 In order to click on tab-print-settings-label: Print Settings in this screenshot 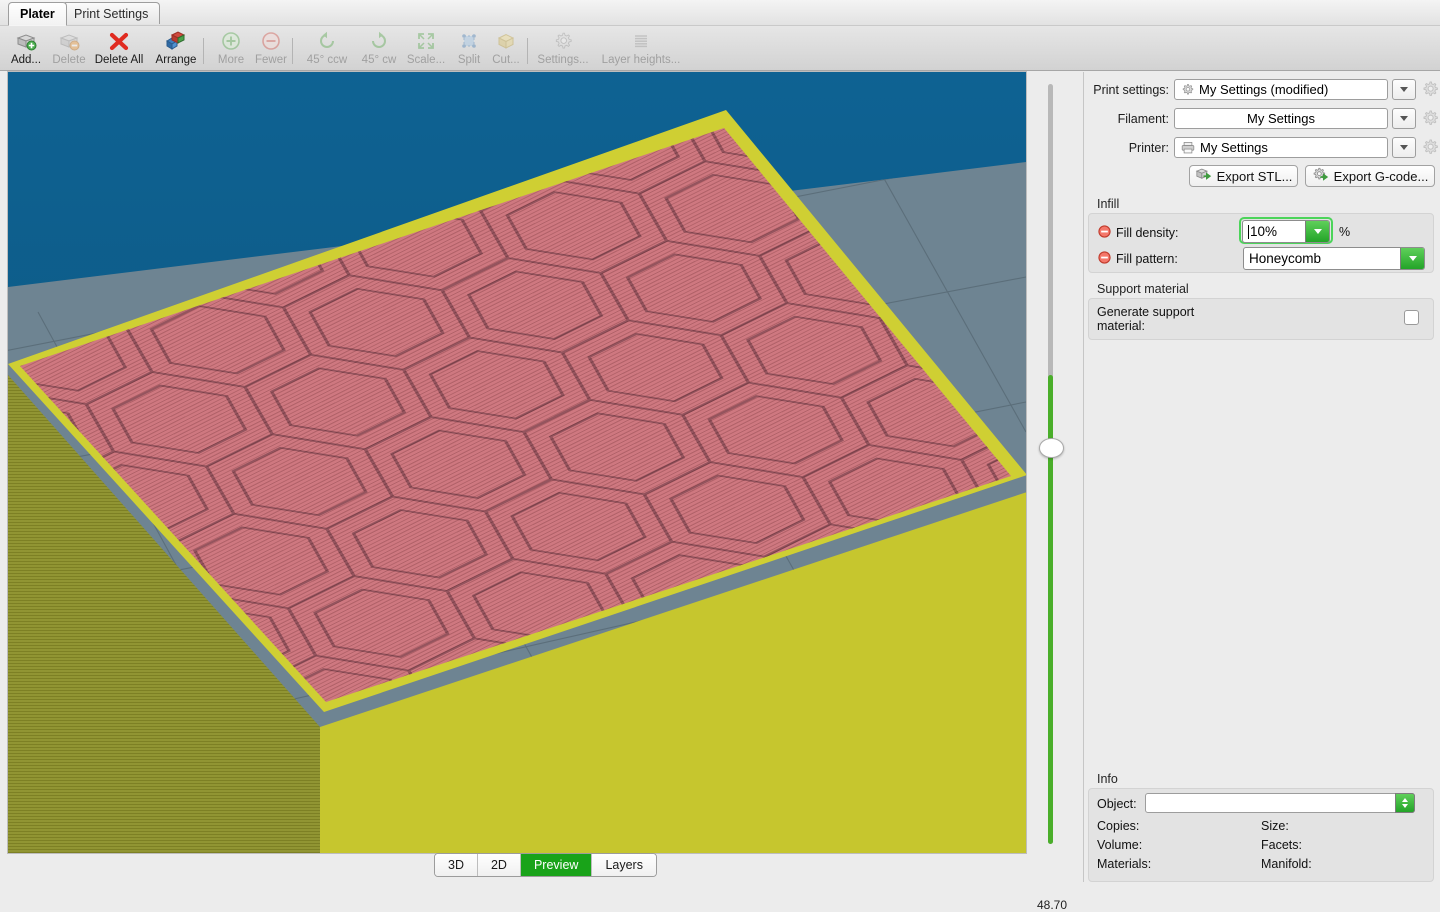, I will do `click(111, 13)`.